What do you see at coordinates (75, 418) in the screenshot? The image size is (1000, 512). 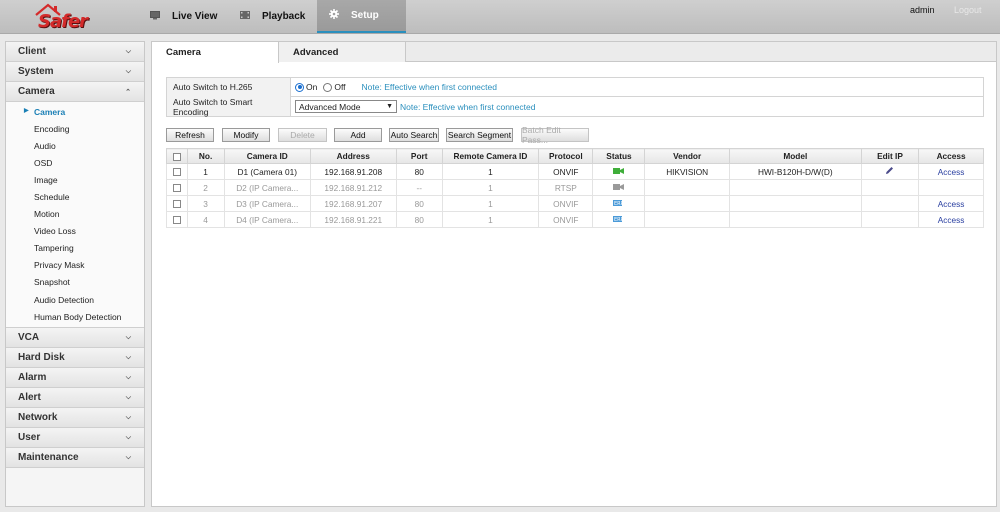 I see `sidebar-section-network: Network ⌵` at bounding box center [75, 418].